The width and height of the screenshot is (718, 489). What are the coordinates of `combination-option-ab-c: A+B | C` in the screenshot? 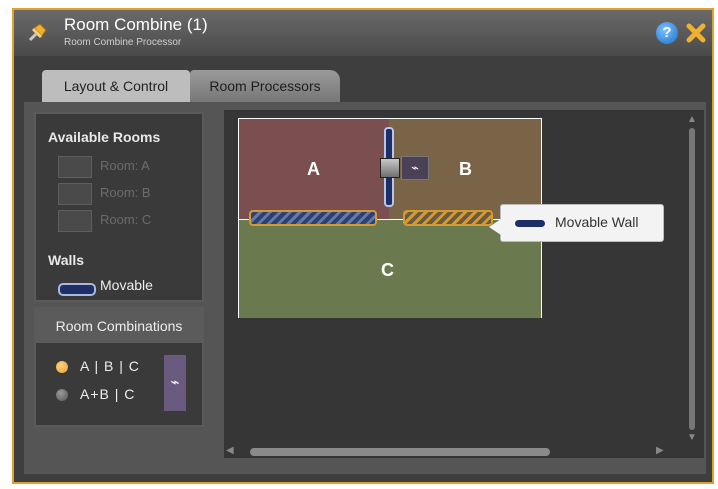 It's located at (106, 395).